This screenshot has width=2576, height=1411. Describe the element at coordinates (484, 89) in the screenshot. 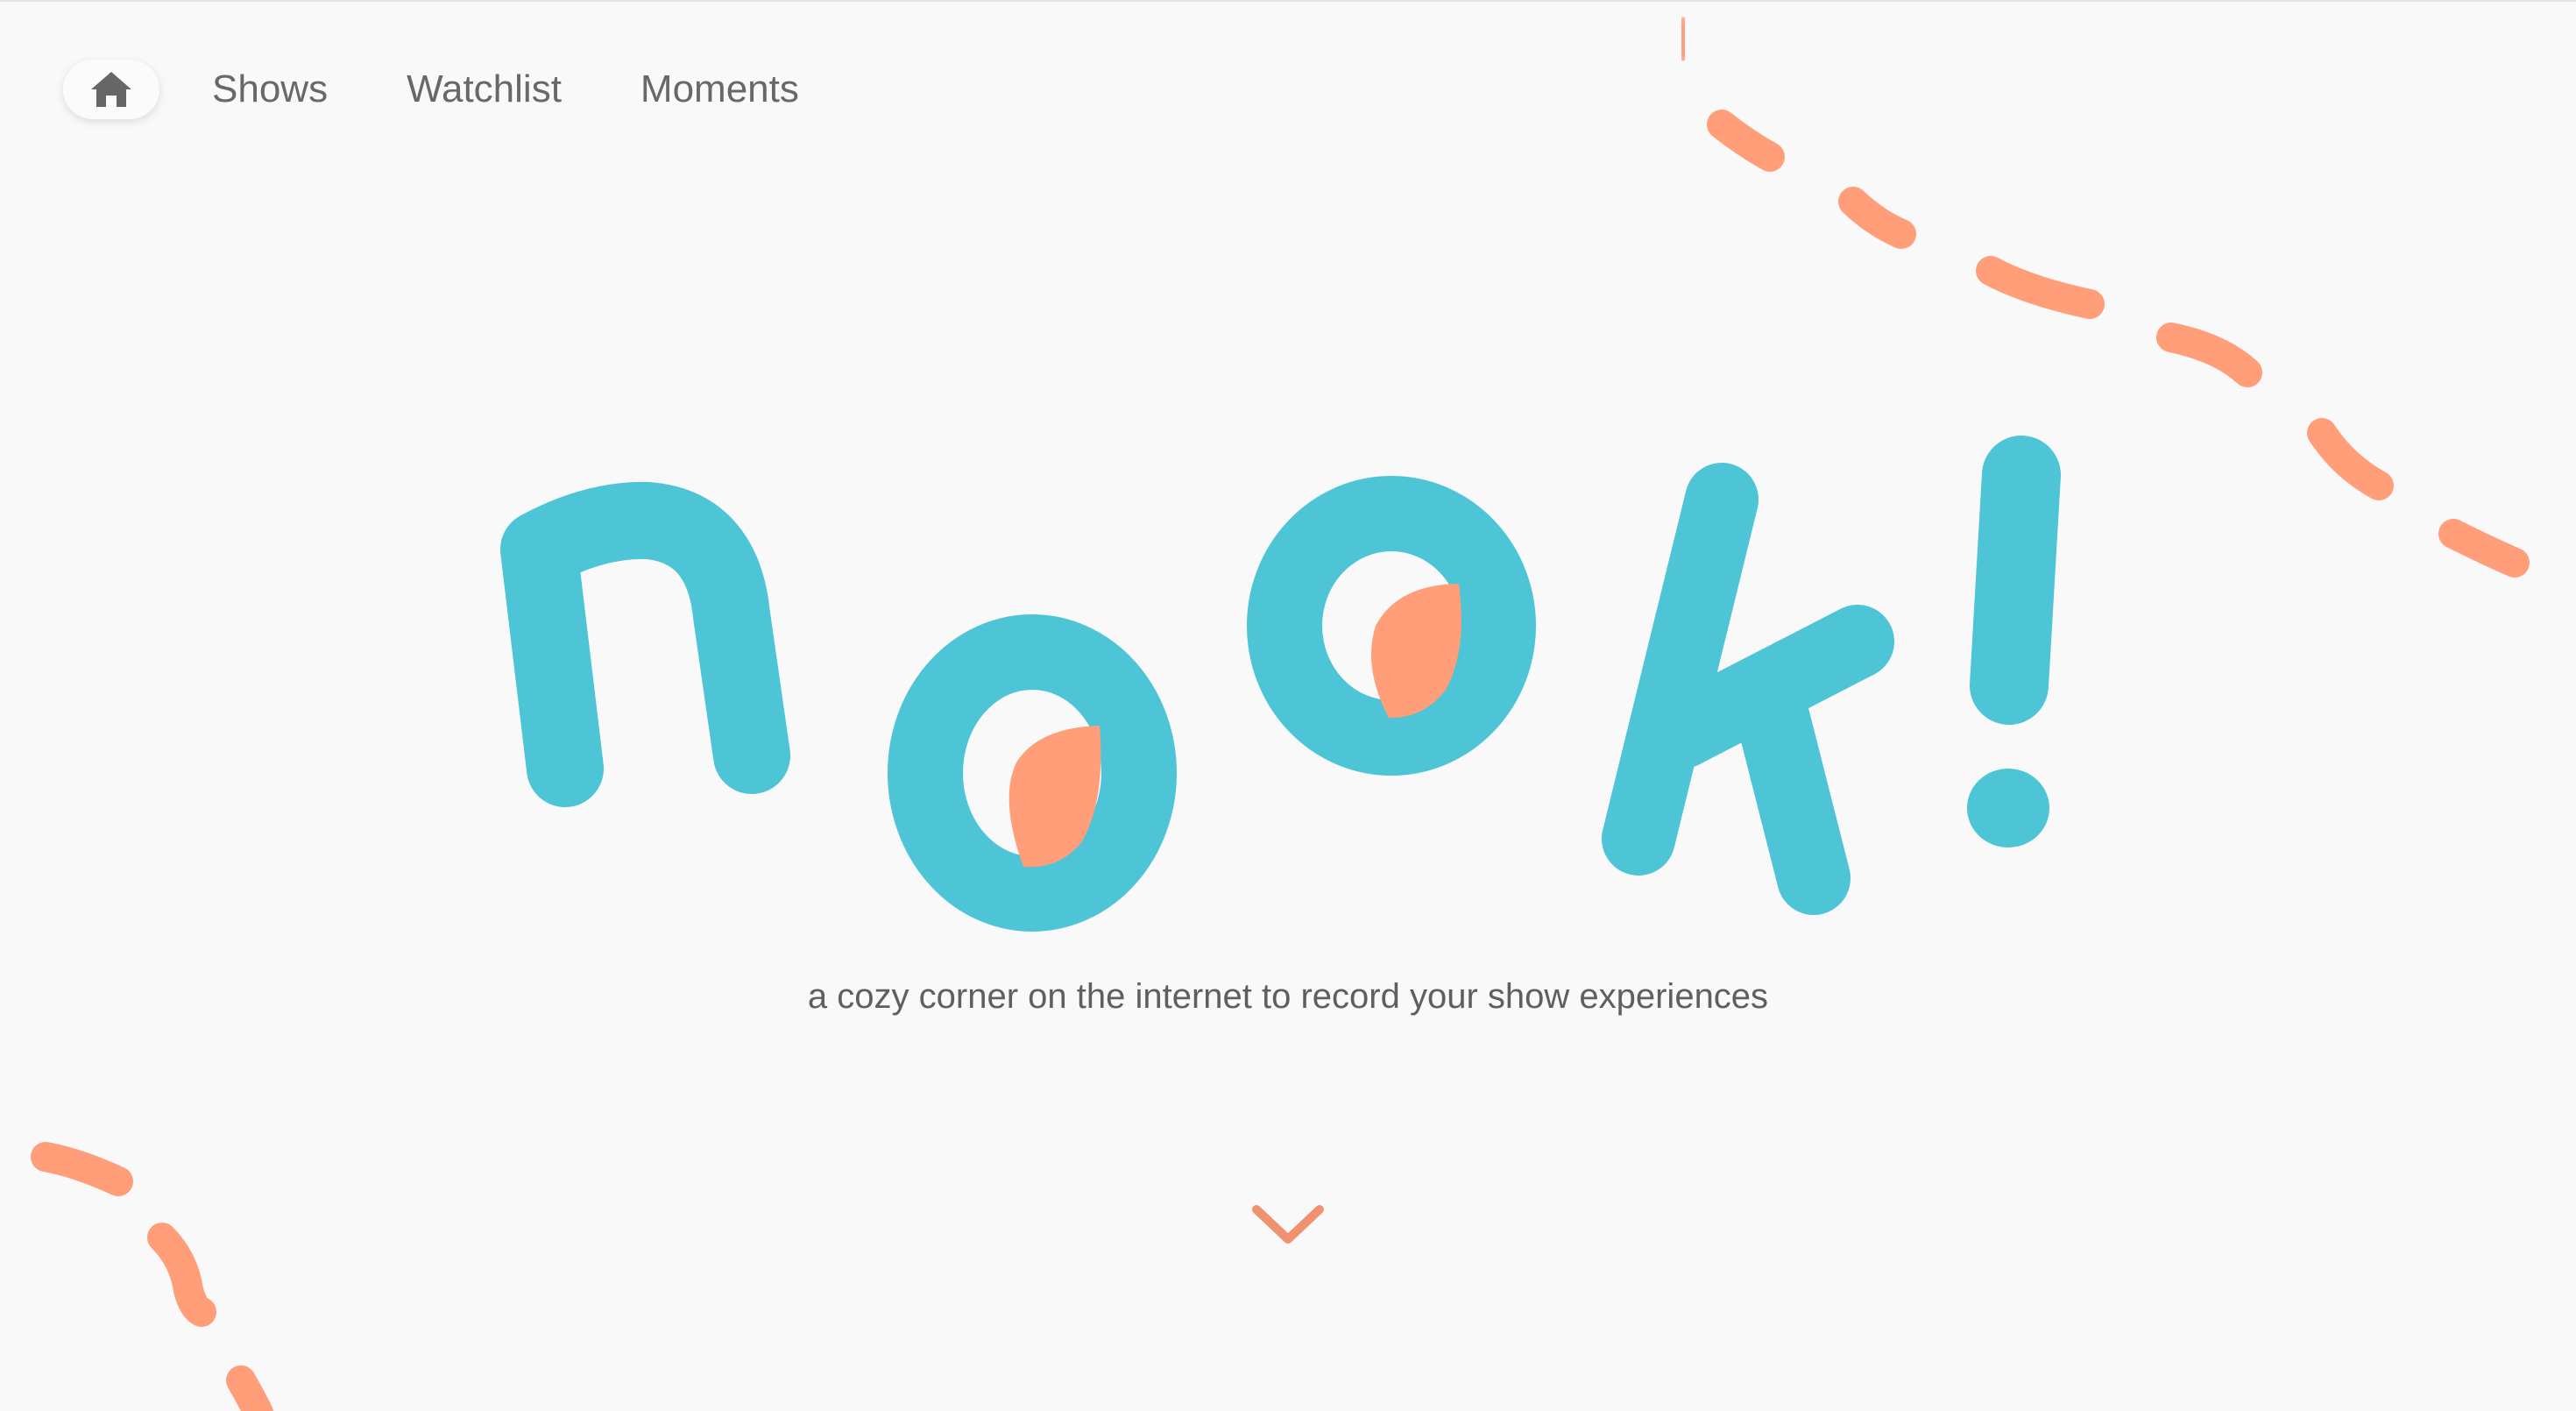

I see `nav-link-watchlist: Watchlist` at that location.